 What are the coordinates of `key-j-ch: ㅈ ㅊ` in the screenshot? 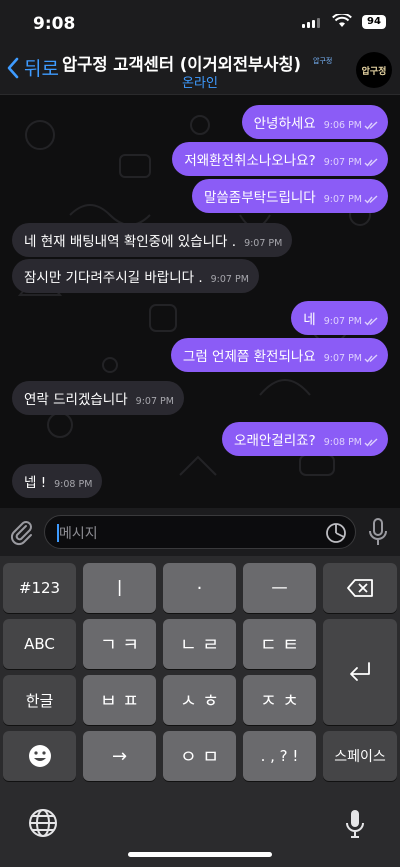 It's located at (279, 700).